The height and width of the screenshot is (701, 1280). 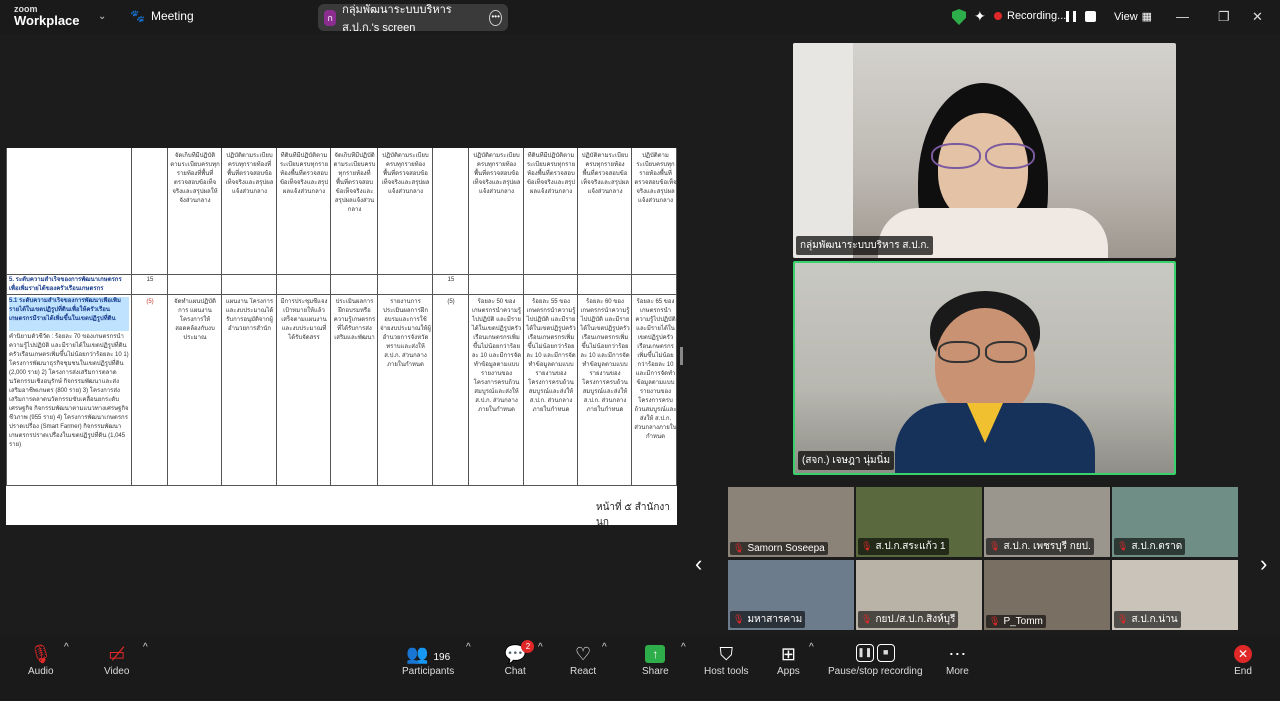 I want to click on thumbnail-label: 🎙 ส.ป.ก. เพชรบุรี กยป., so click(x=1040, y=546).